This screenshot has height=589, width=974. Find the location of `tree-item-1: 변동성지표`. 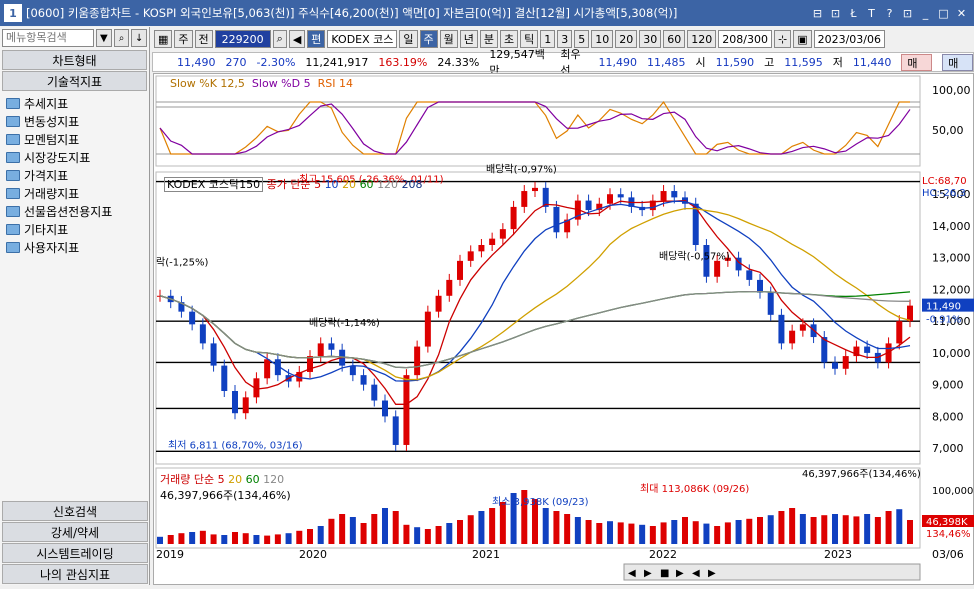

tree-item-1: 변동성지표 is located at coordinates (74, 121).